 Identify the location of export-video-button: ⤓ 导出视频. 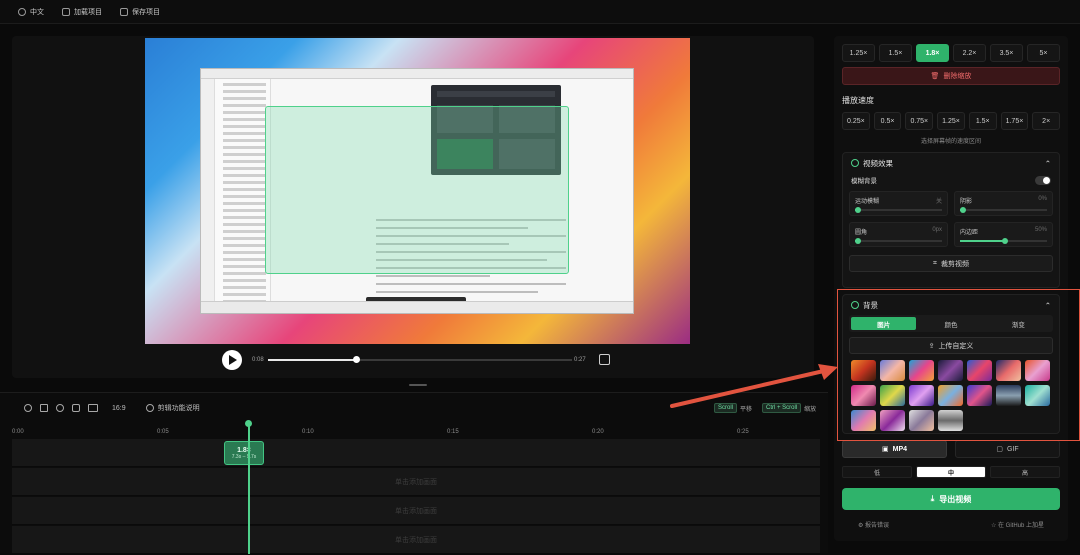
(951, 499).